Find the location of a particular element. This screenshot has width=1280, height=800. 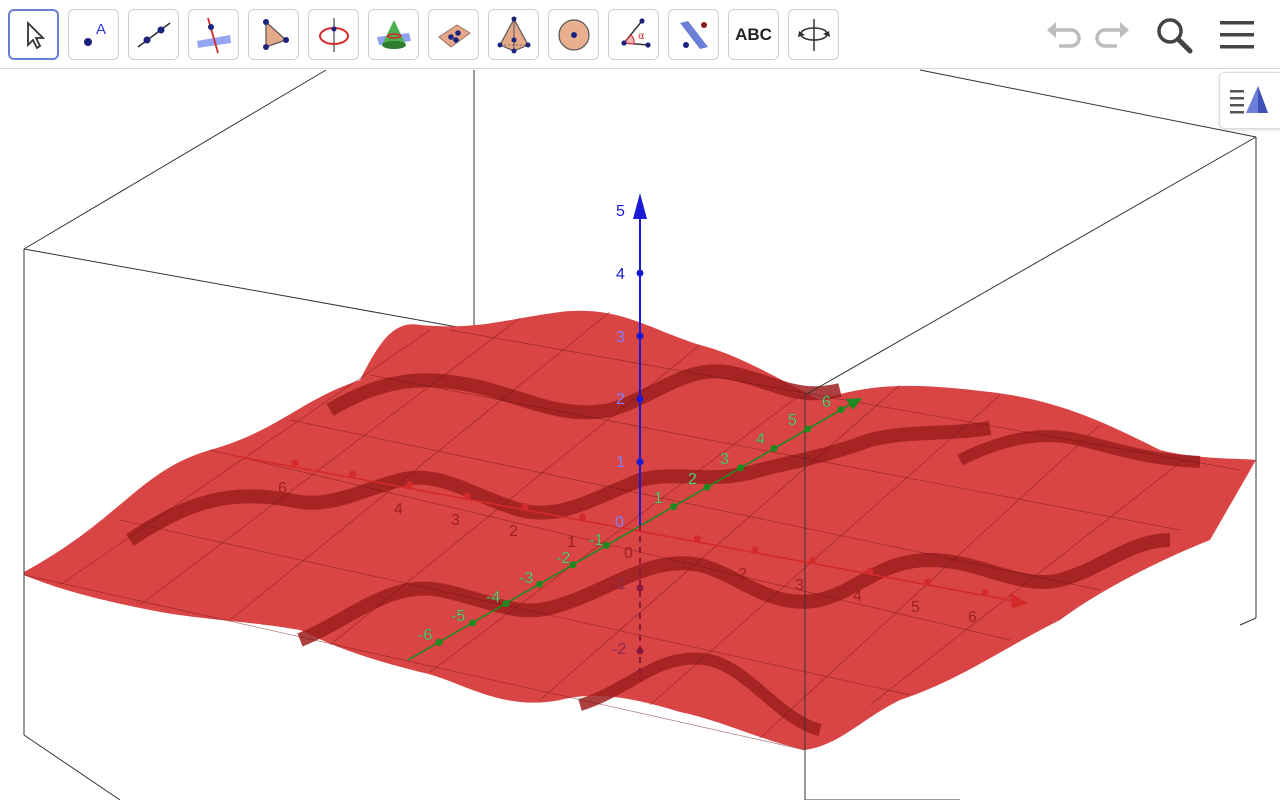

circle-around-axis-icon is located at coordinates (333, 34).